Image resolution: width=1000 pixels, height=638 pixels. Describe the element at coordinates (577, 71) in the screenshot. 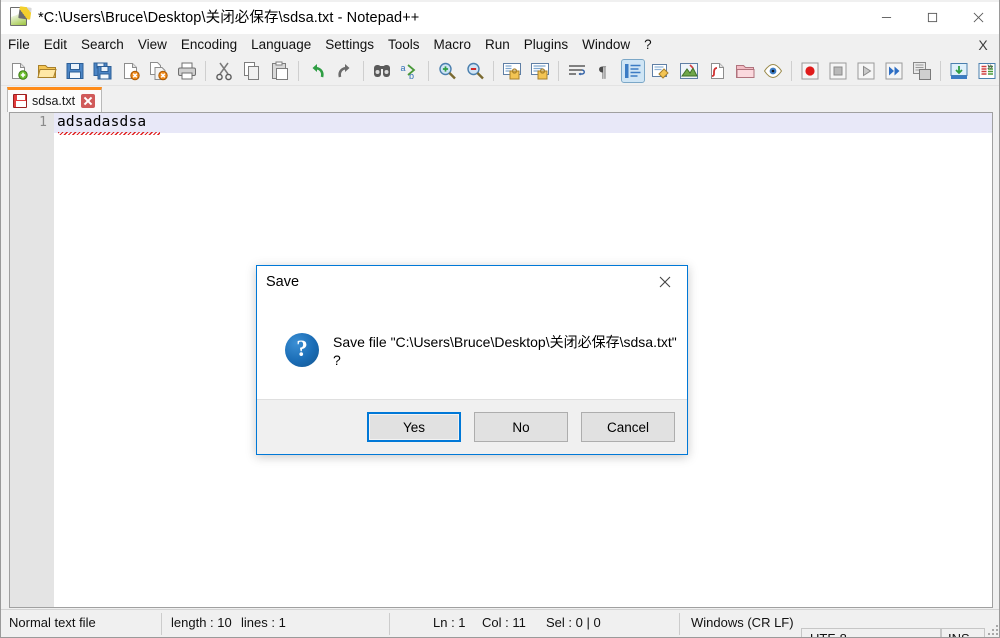

I see `word-wrap-icon` at that location.